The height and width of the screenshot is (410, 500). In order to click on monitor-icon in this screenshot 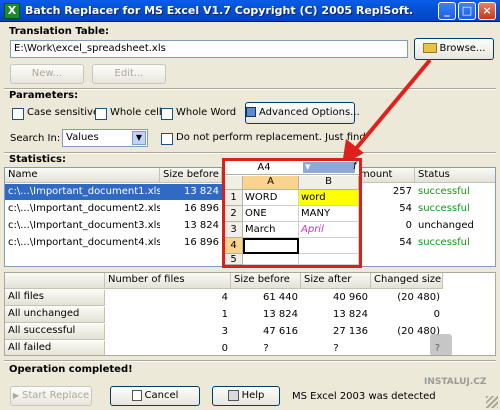, I will do `click(441, 345)`.